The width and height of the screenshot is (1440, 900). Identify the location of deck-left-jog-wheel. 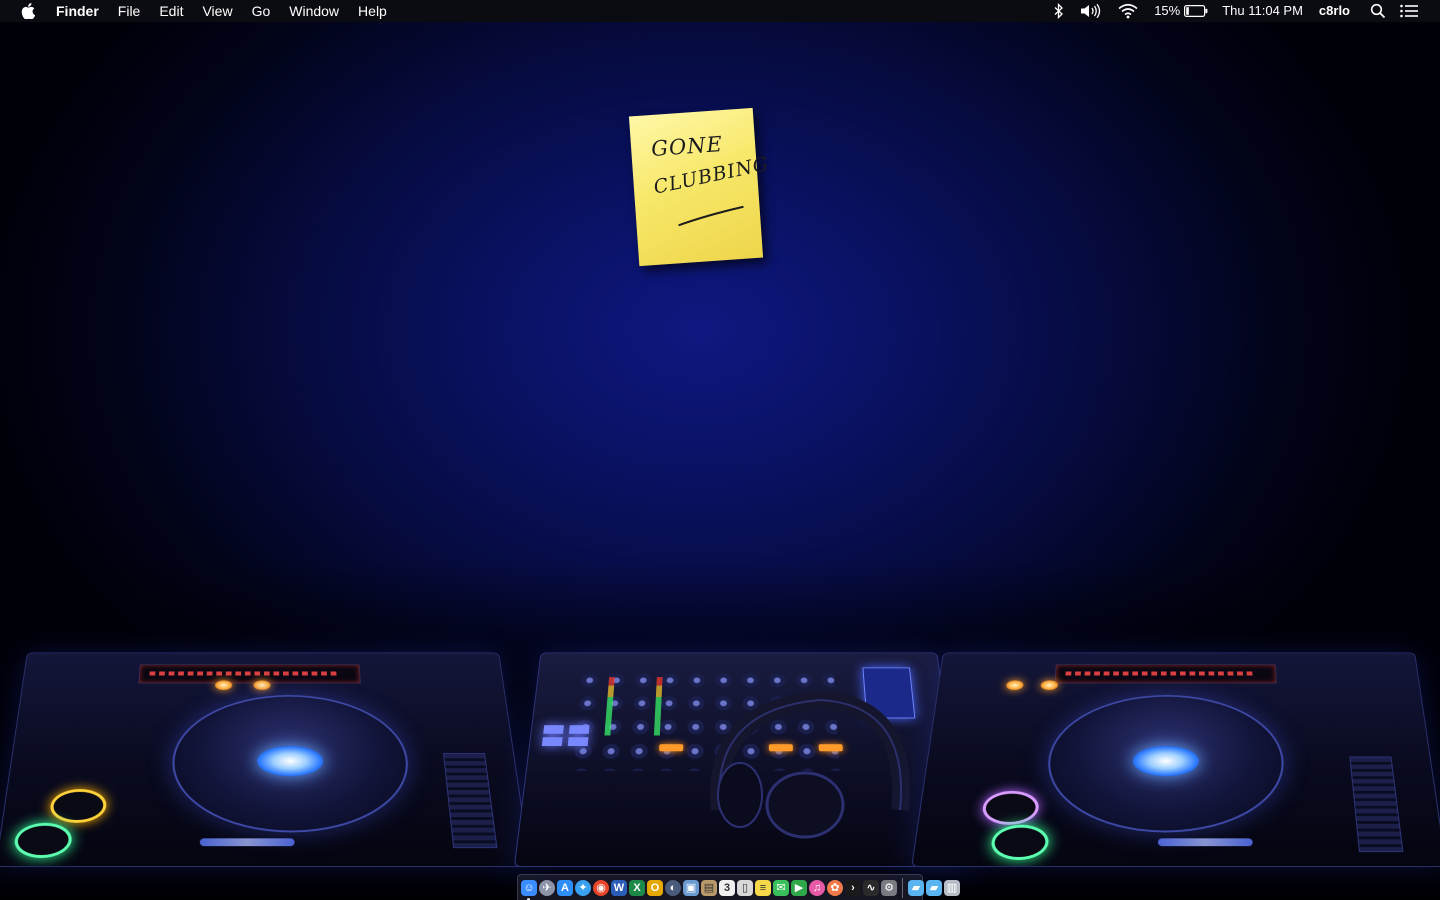
(291, 764).